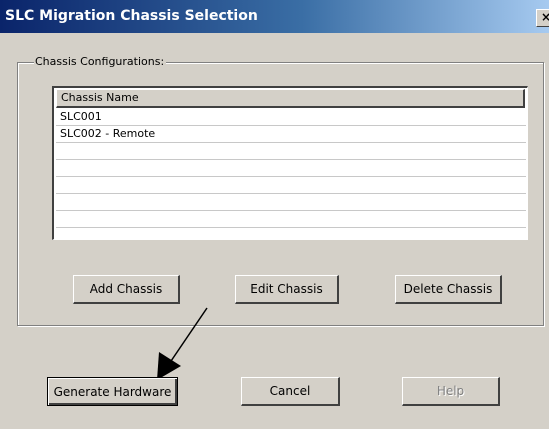 The image size is (549, 429). Describe the element at coordinates (131, 16) in the screenshot. I see `window-title: SLC Migration Chassis Selection` at that location.